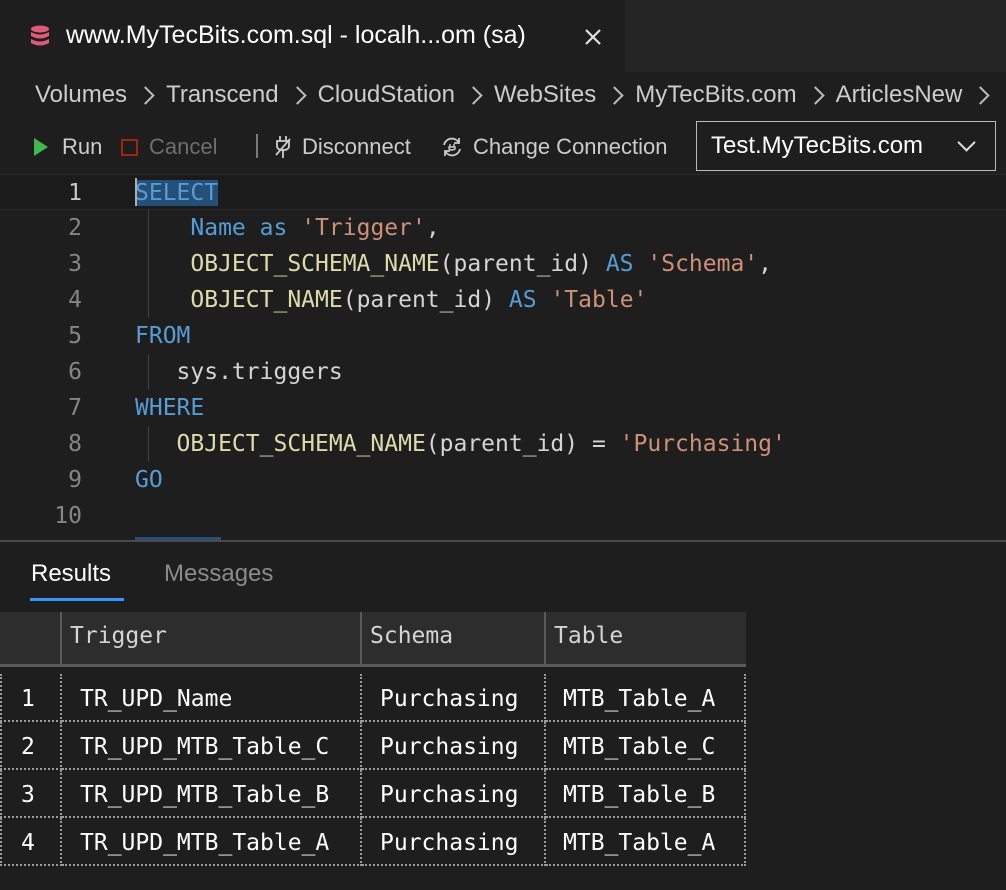 This screenshot has height=890, width=1006. What do you see at coordinates (273, 228) in the screenshot?
I see `code-token: as` at bounding box center [273, 228].